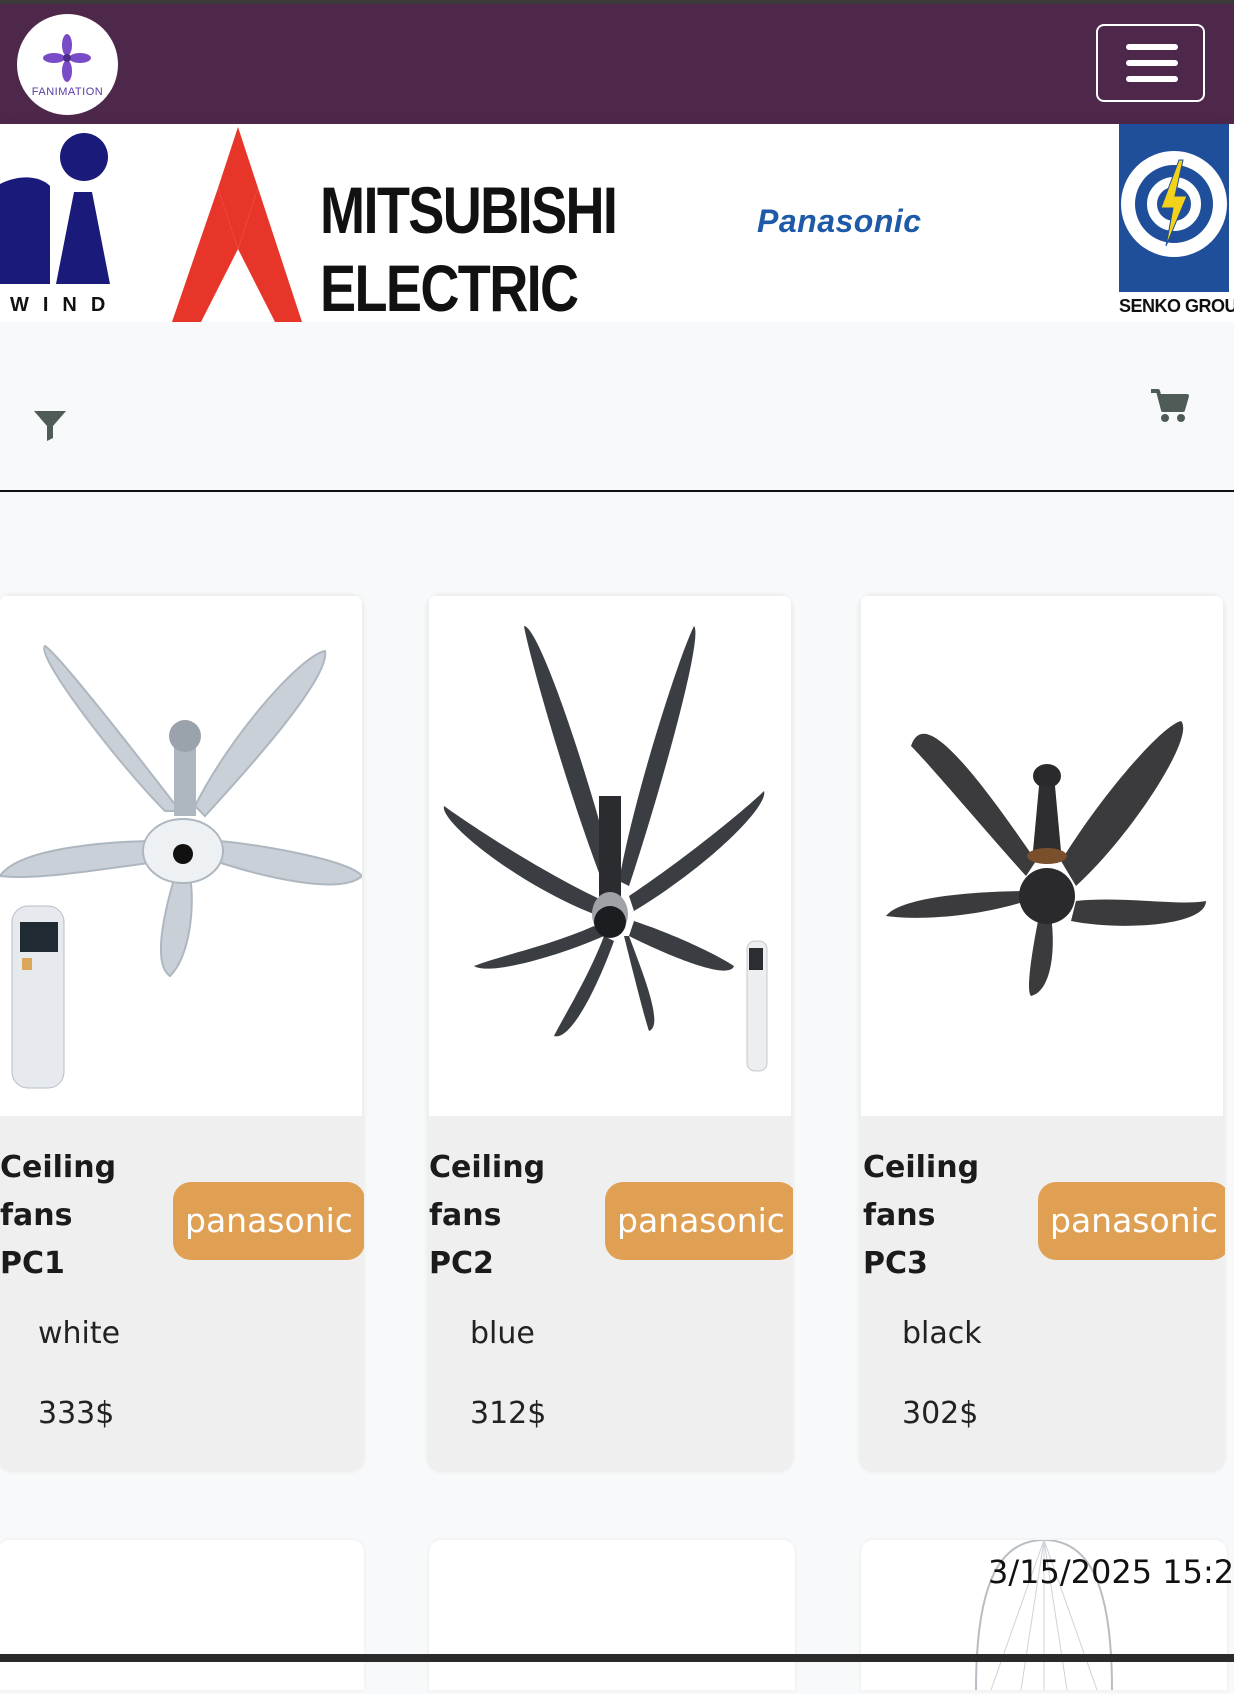  I want to click on cart-icon, so click(1170, 406).